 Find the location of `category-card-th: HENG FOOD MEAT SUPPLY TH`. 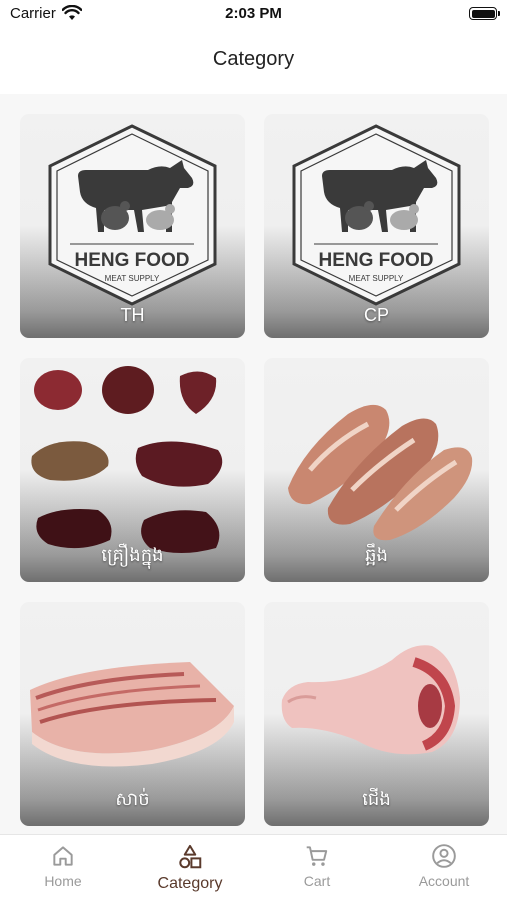

category-card-th: HENG FOOD MEAT SUPPLY TH is located at coordinates (132, 226).